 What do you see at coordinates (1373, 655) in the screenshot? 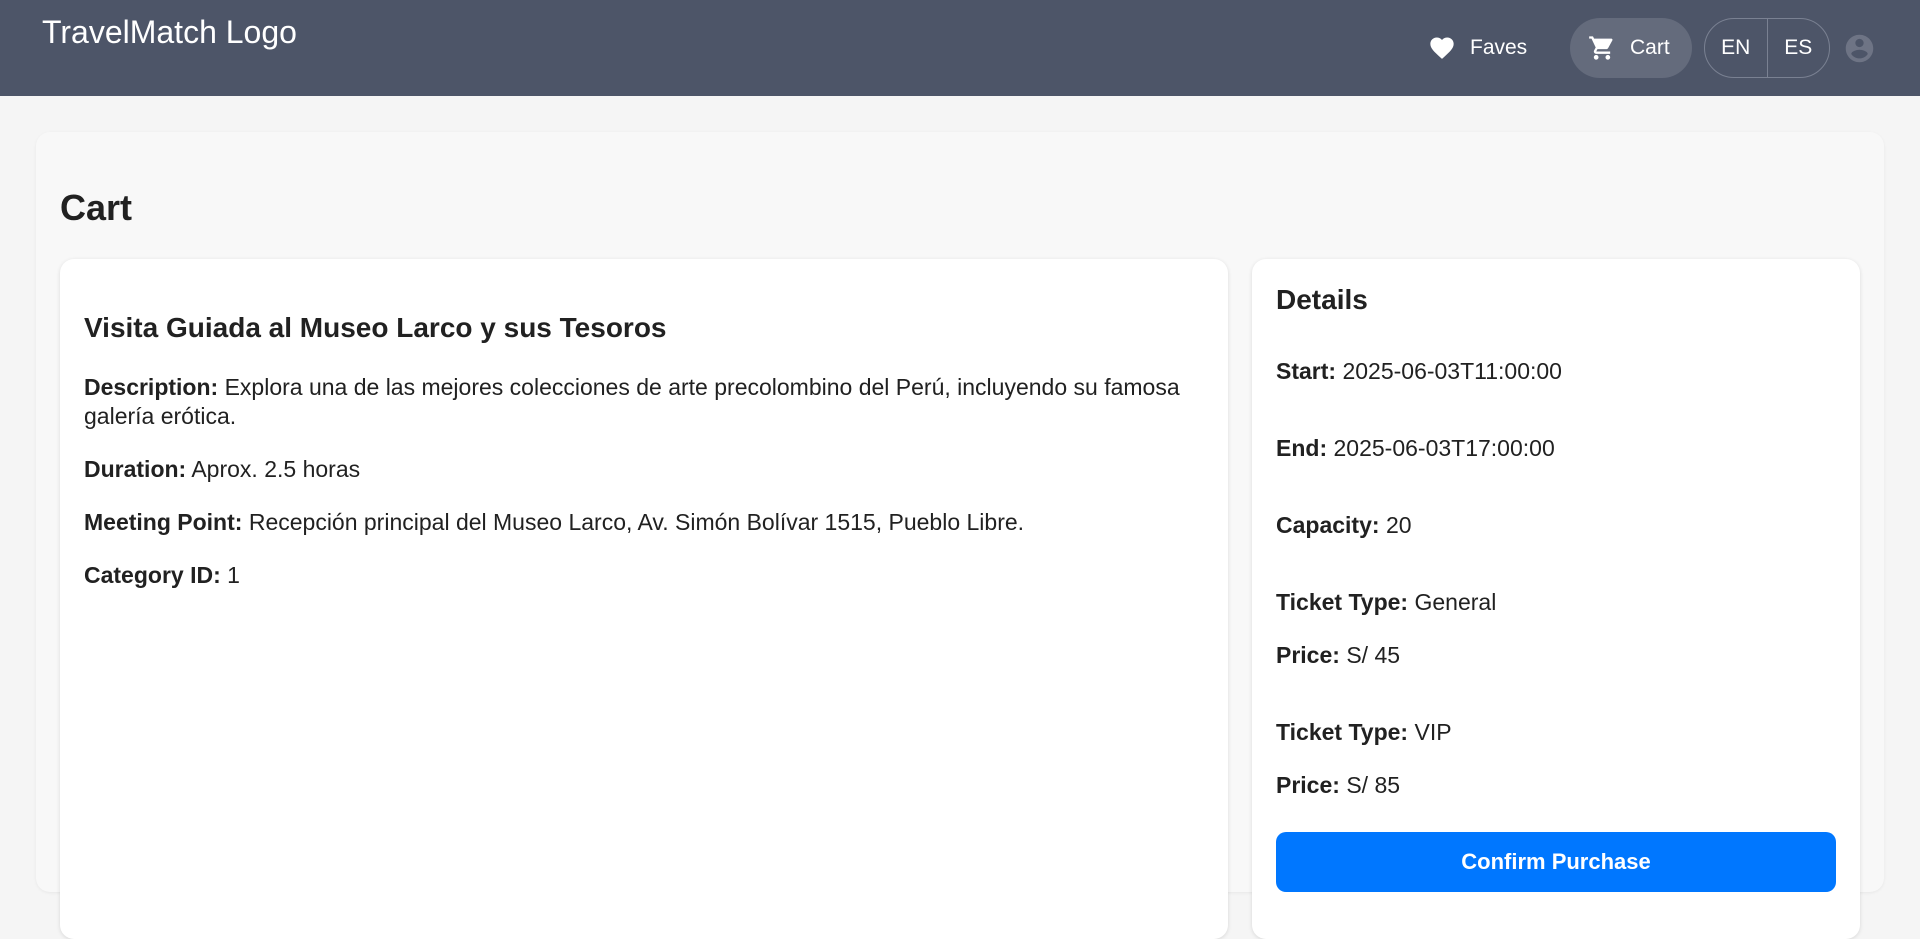
I see `price-value: S/ 45` at bounding box center [1373, 655].